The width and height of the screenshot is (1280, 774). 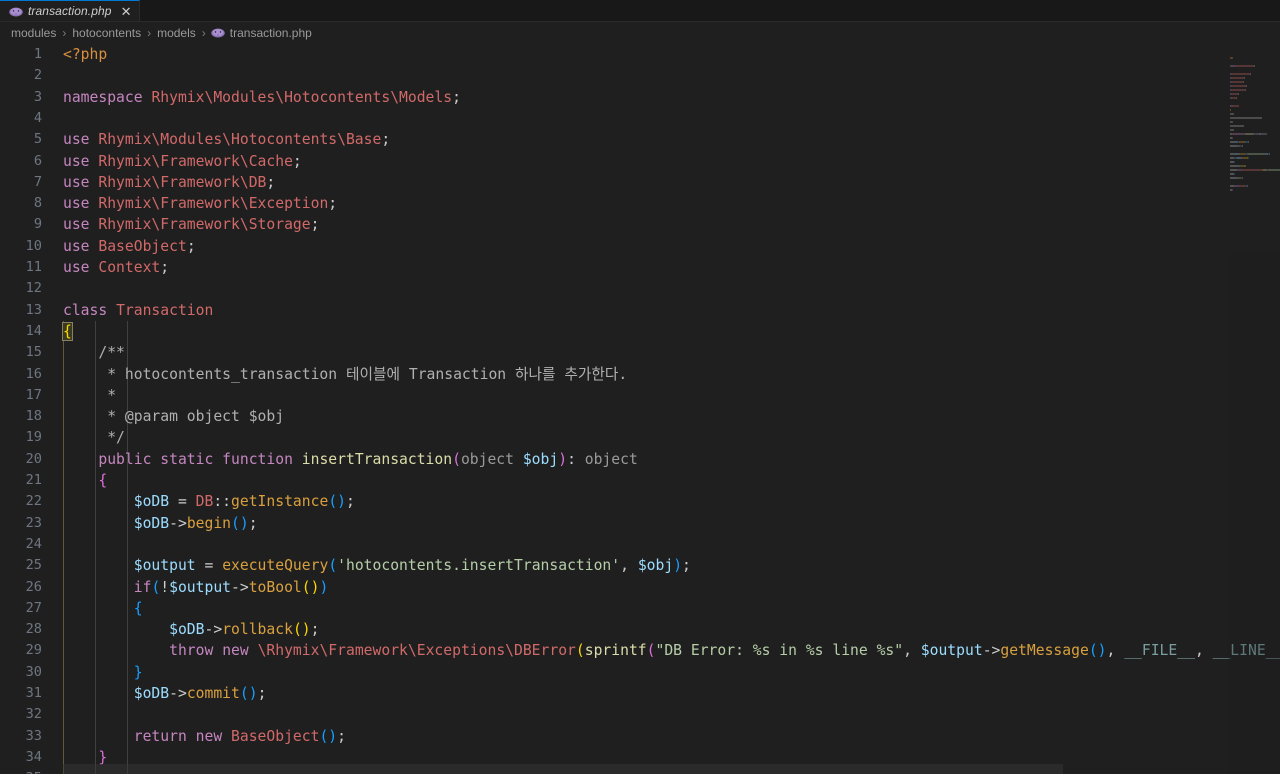 I want to click on code-token: * @param object $obj, so click(x=174, y=417).